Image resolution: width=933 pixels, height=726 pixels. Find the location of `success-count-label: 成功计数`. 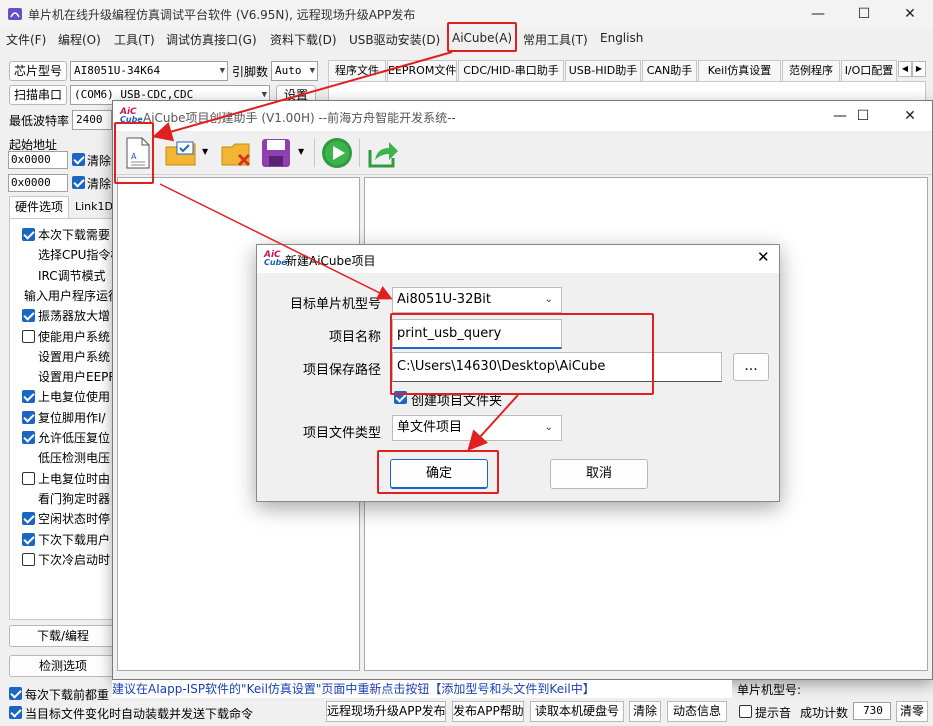

success-count-label: 成功计数 is located at coordinates (824, 713).